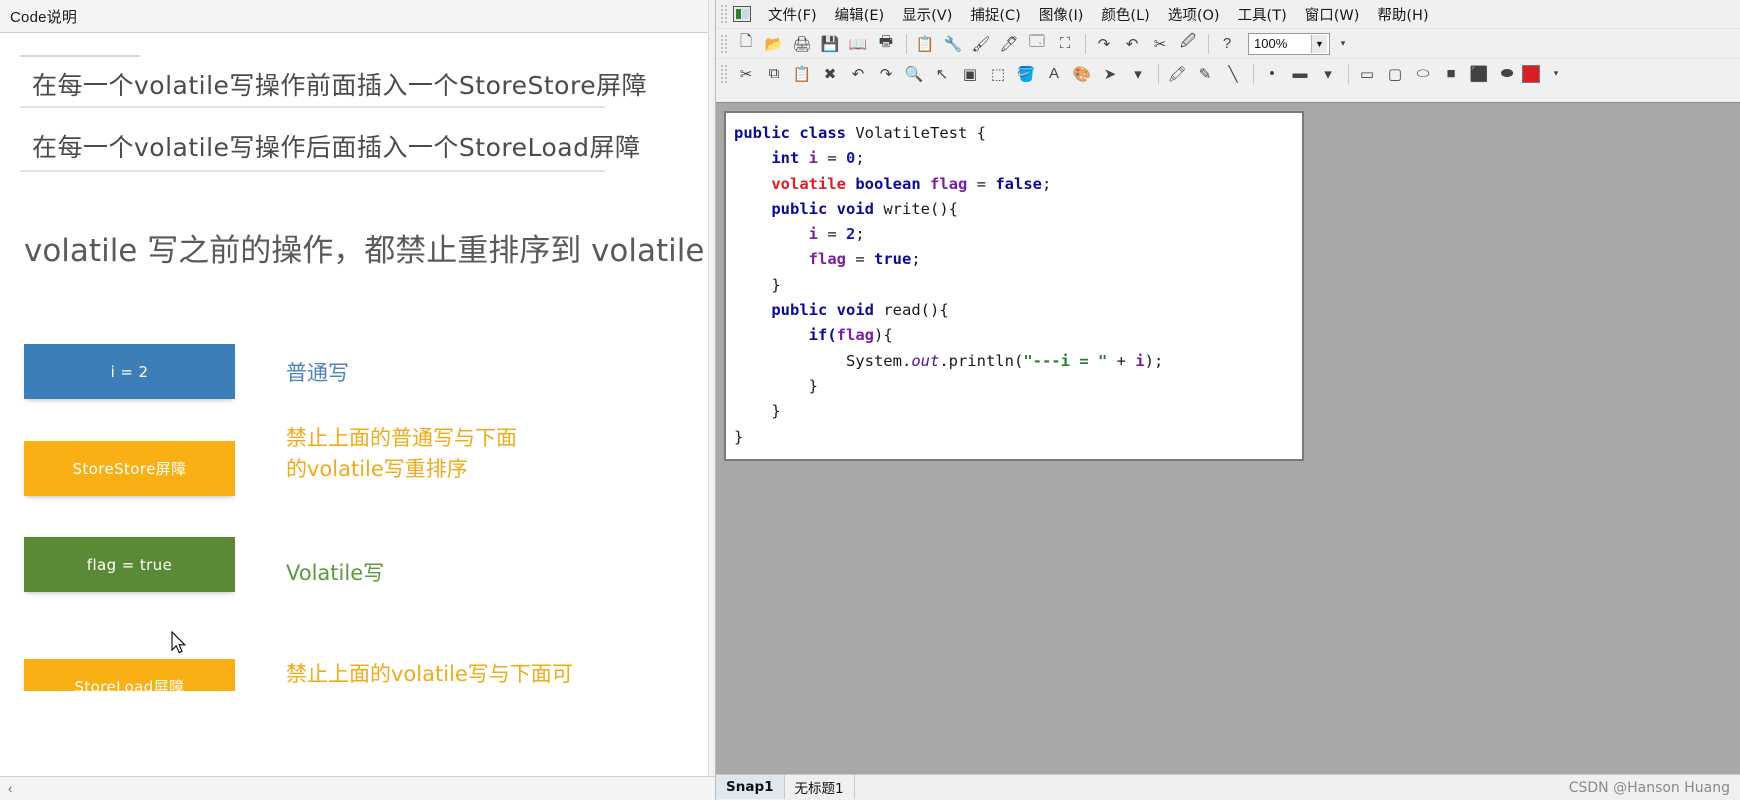  Describe the element at coordinates (1328, 74) in the screenshot. I see `line-width-dropdown-icon: ▾` at that location.